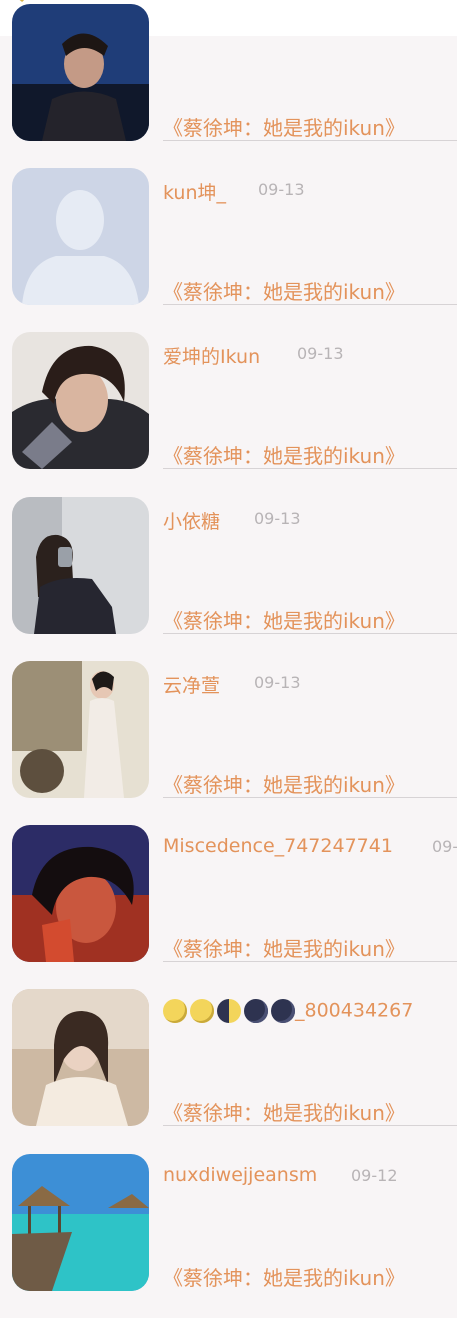 This screenshot has height=1318, width=457. What do you see at coordinates (354, 1010) in the screenshot?
I see `user-name-suffix: _800434267` at bounding box center [354, 1010].